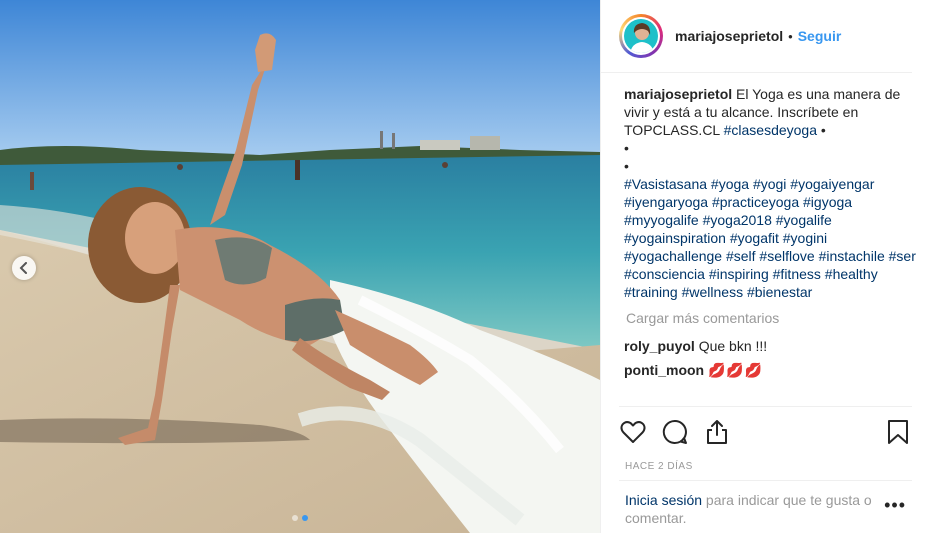 Image resolution: width=934 pixels, height=533 pixels. Describe the element at coordinates (659, 346) in the screenshot. I see `comment-username: roly_puyol` at that location.